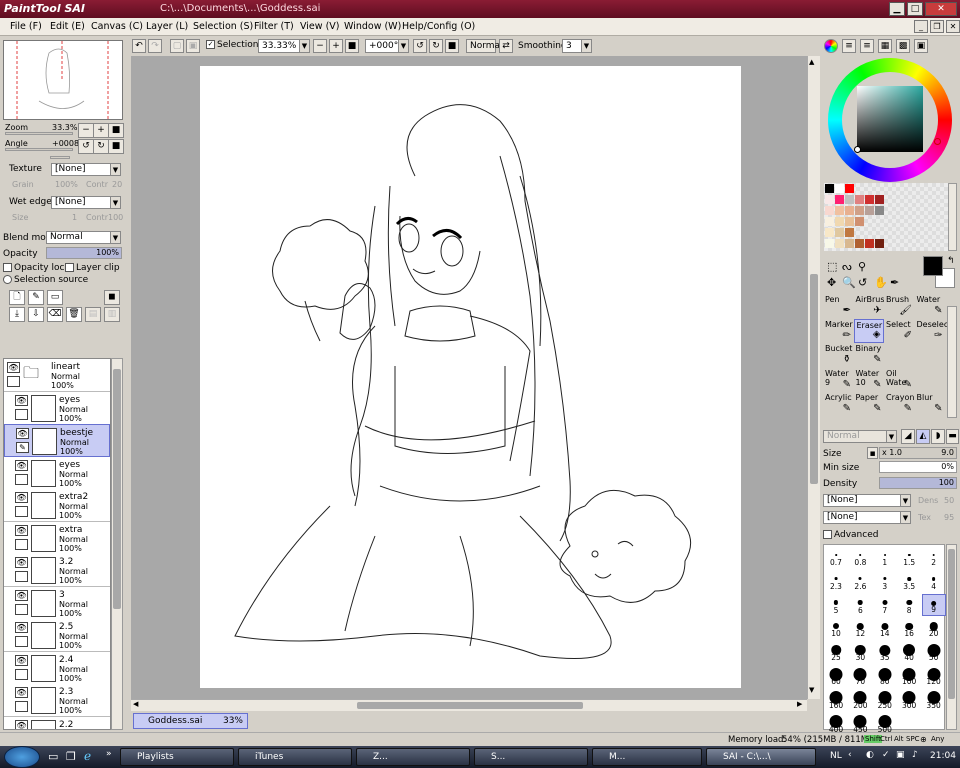 The height and width of the screenshot is (768, 960). Describe the element at coordinates (403, 46) in the screenshot. I see `rotation-dropdown-icon: ▼` at that location.